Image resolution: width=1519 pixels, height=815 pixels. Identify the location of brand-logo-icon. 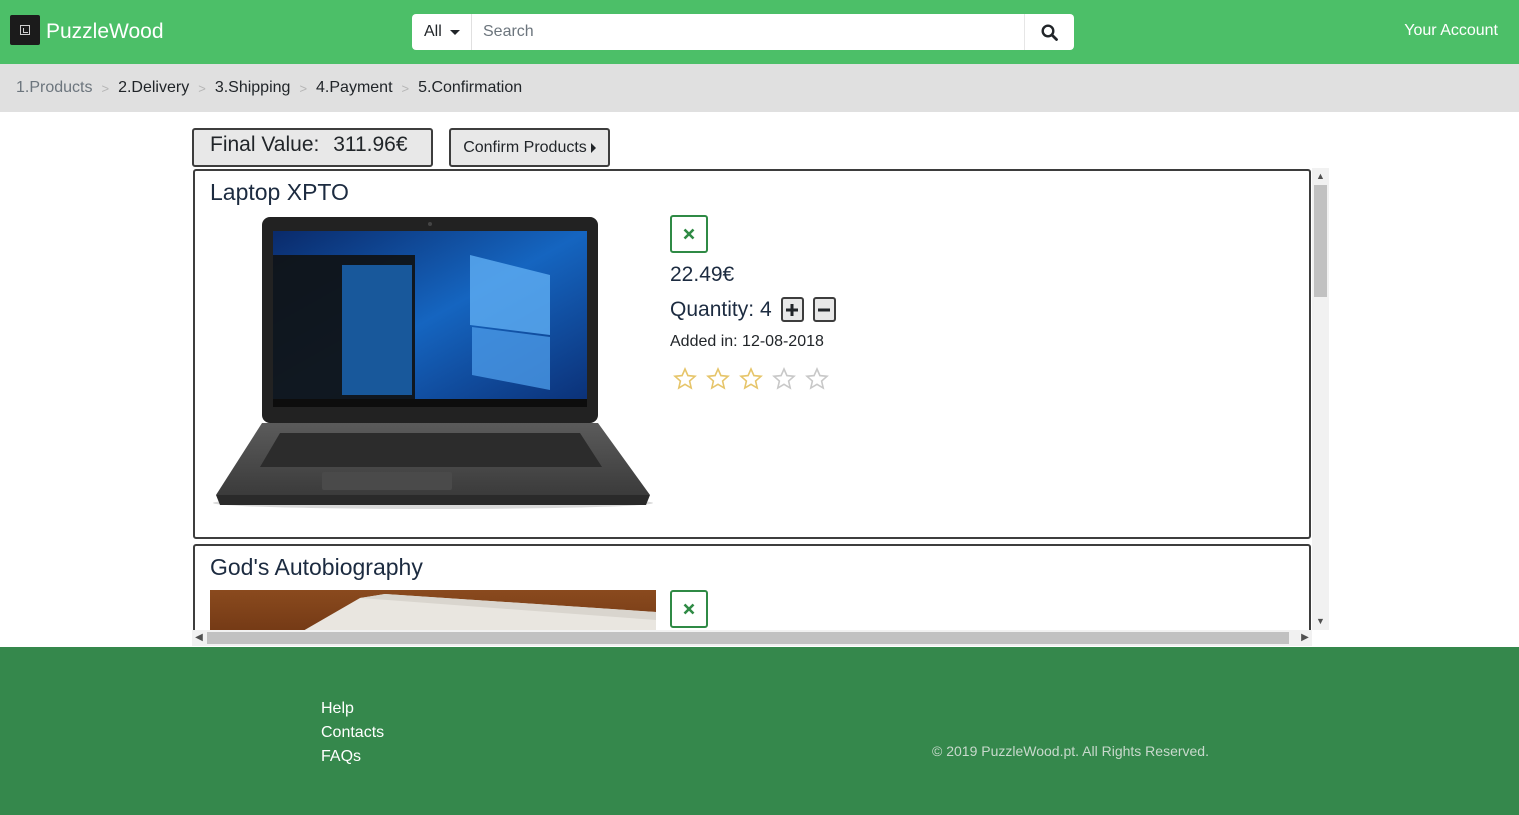
(25, 30).